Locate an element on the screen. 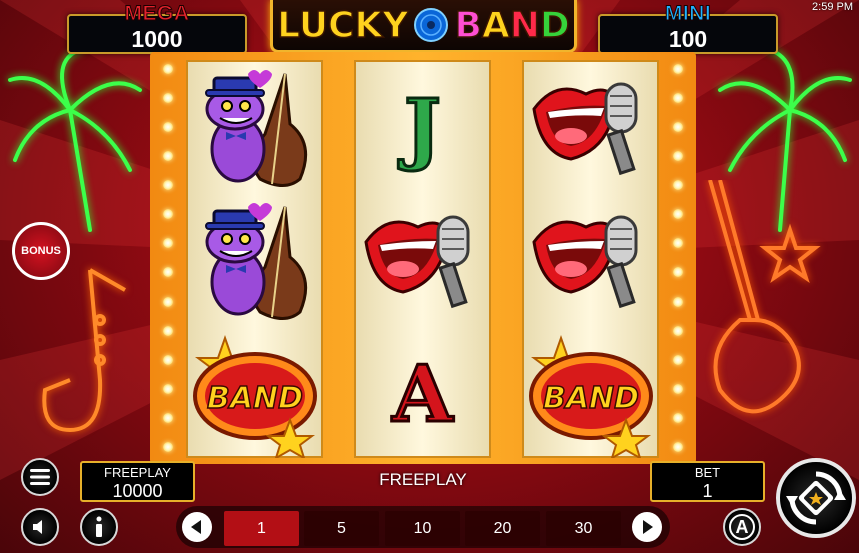 The height and width of the screenshot is (553, 859). autoplay-label: A is located at coordinates (742, 527).